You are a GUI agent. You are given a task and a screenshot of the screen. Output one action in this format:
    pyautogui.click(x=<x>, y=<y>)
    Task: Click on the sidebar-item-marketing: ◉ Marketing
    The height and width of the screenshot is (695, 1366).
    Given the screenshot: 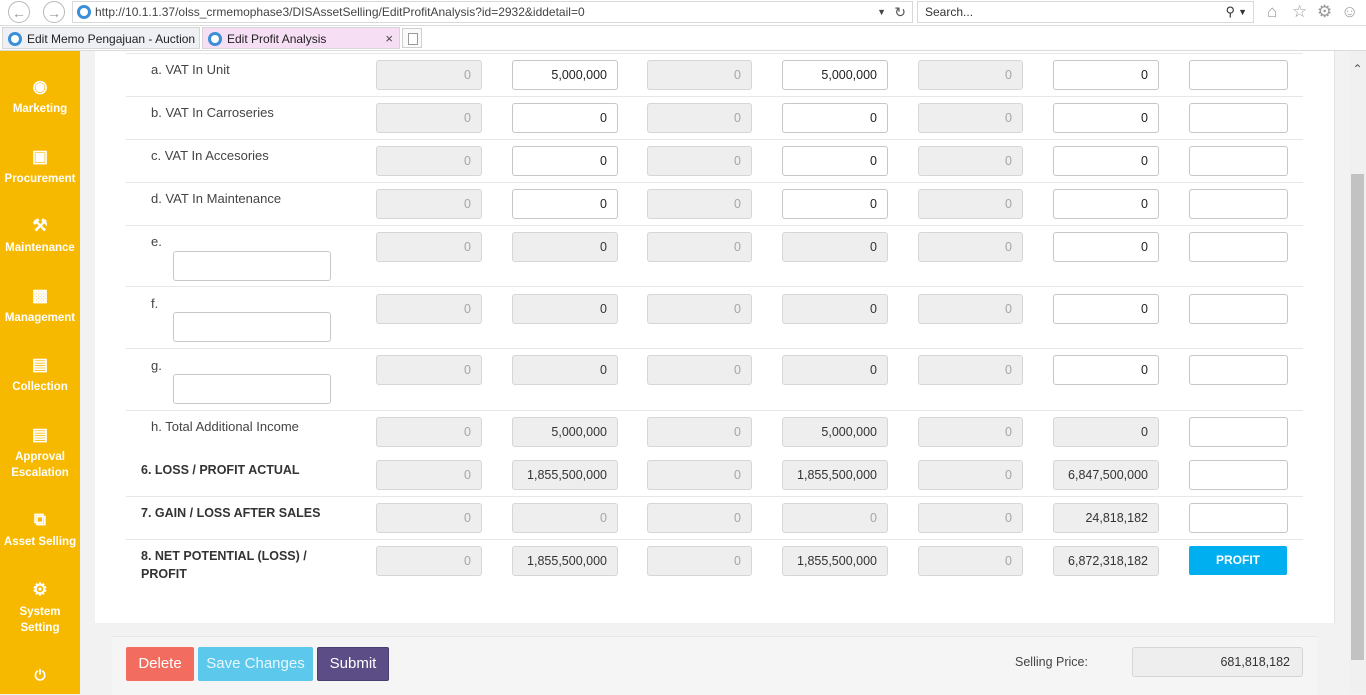 What is the action you would take?
    pyautogui.click(x=40, y=97)
    